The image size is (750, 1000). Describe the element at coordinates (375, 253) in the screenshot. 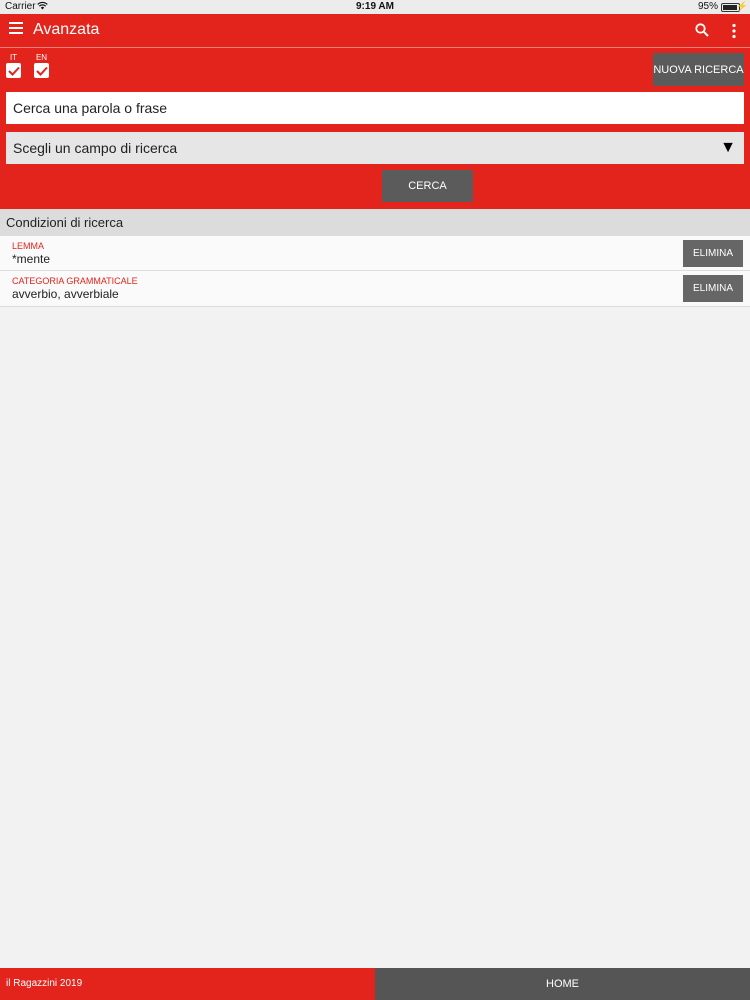

I see `condition-row: LEMMA *mente ELIMINA` at that location.